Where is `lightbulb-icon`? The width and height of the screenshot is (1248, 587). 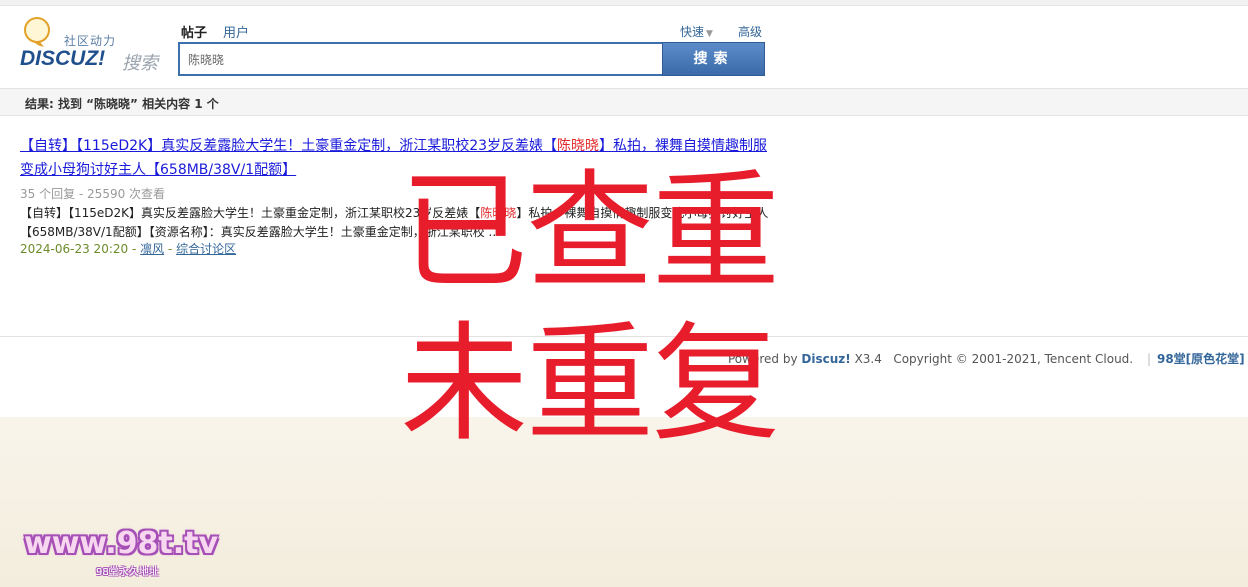 lightbulb-icon is located at coordinates (37, 32).